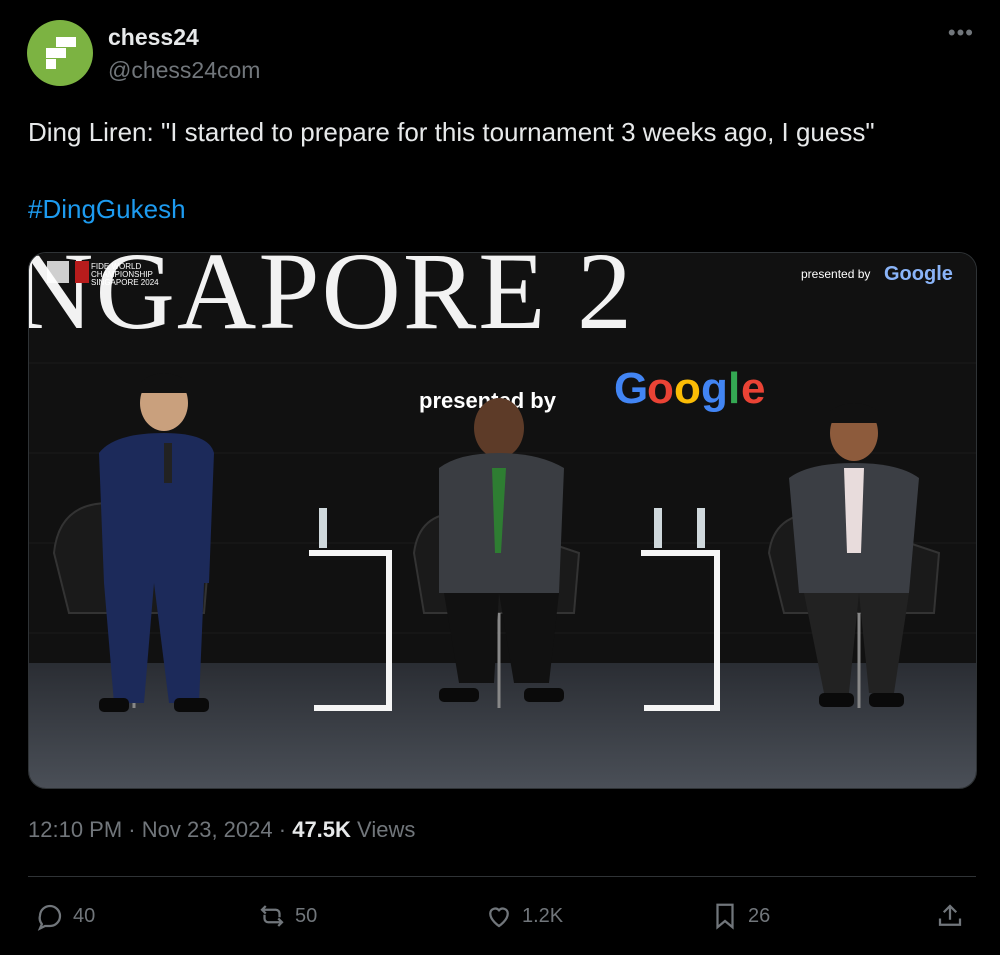 This screenshot has width=1000, height=955. I want to click on hashtag-link: #DingGukesh, so click(107, 209).